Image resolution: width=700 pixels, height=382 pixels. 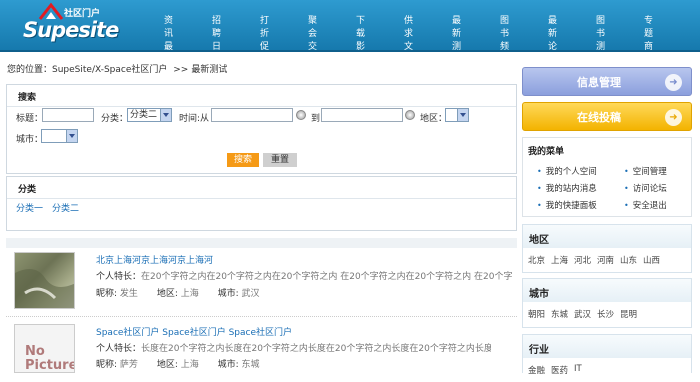 What do you see at coordinates (316, 119) in the screenshot?
I see `time-to-label: 到` at bounding box center [316, 119].